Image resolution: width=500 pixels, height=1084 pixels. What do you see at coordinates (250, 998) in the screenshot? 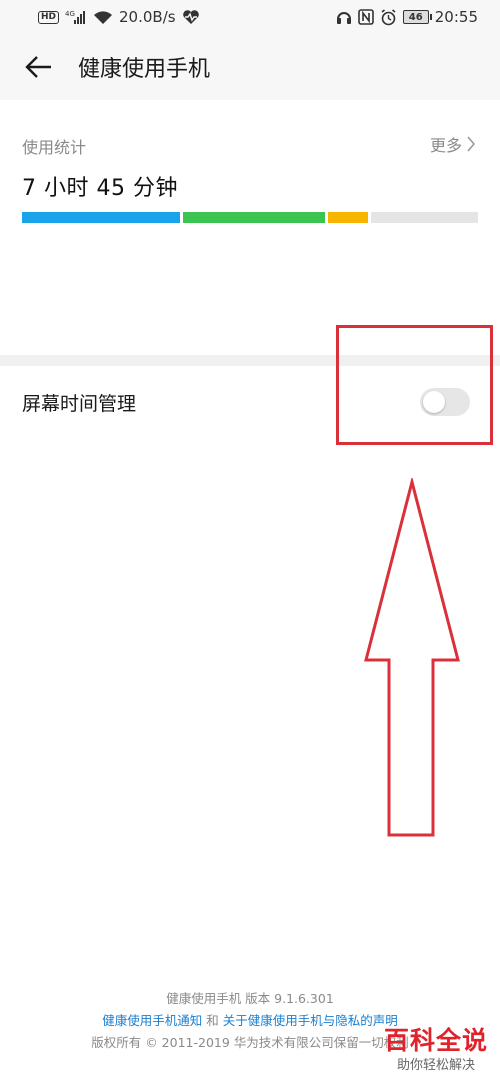
I see `version-line: 健康使用手机 版本 9.1.6.301` at bounding box center [250, 998].